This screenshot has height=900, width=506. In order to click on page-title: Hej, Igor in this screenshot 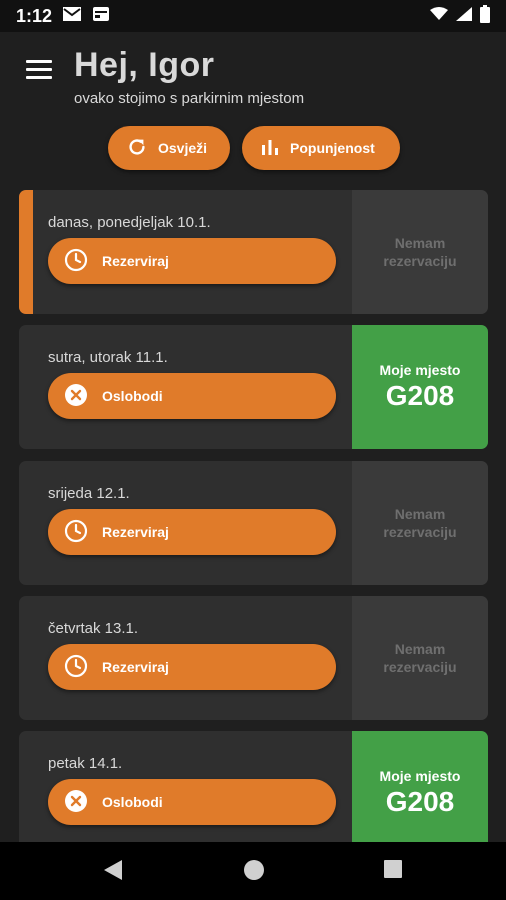, I will do `click(144, 65)`.